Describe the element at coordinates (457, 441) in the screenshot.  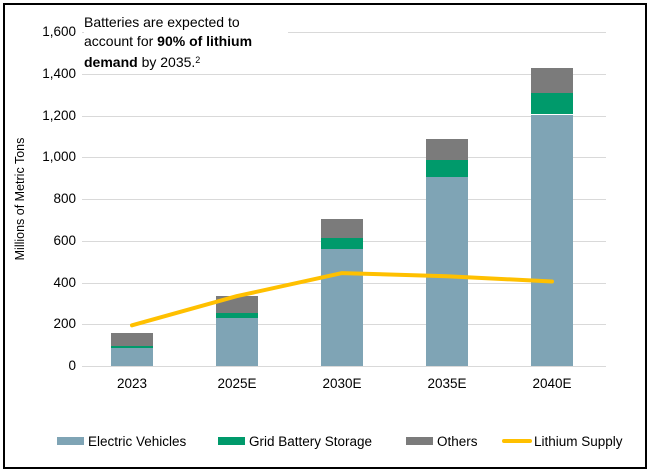
I see `legend-label: Others` at that location.